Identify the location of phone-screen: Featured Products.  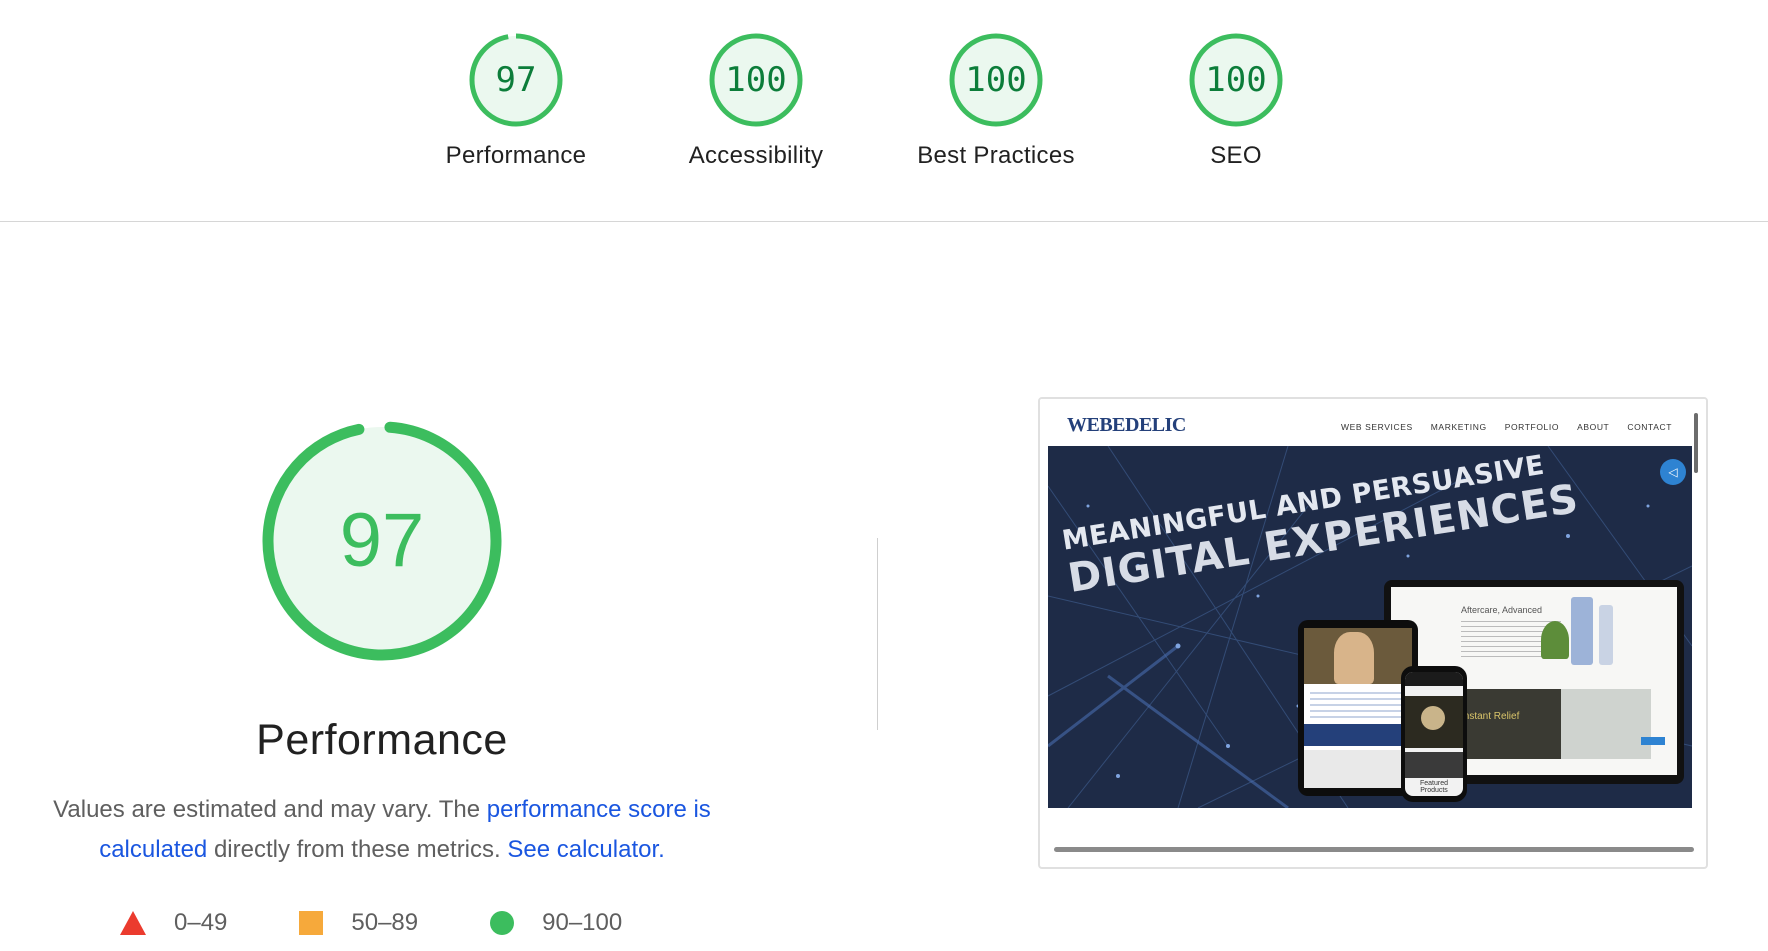
(1434, 734).